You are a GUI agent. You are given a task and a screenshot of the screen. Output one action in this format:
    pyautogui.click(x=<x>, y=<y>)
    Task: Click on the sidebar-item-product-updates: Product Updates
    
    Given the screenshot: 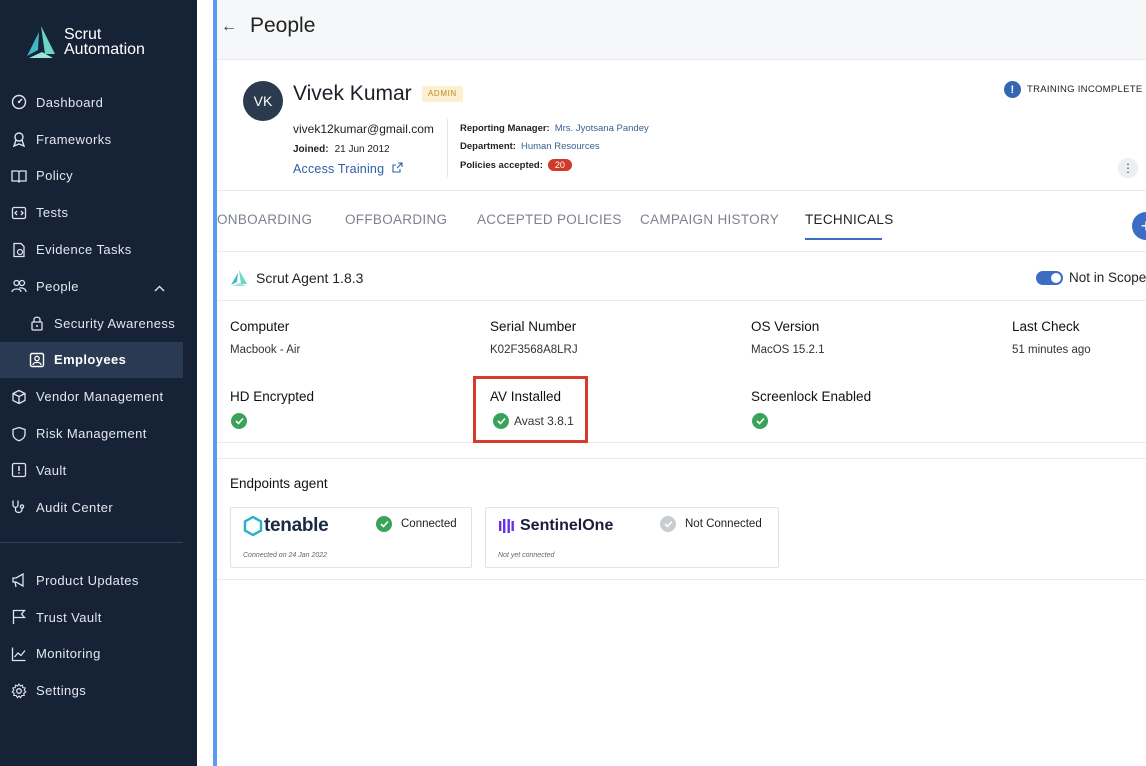 What is the action you would take?
    pyautogui.click(x=98, y=580)
    